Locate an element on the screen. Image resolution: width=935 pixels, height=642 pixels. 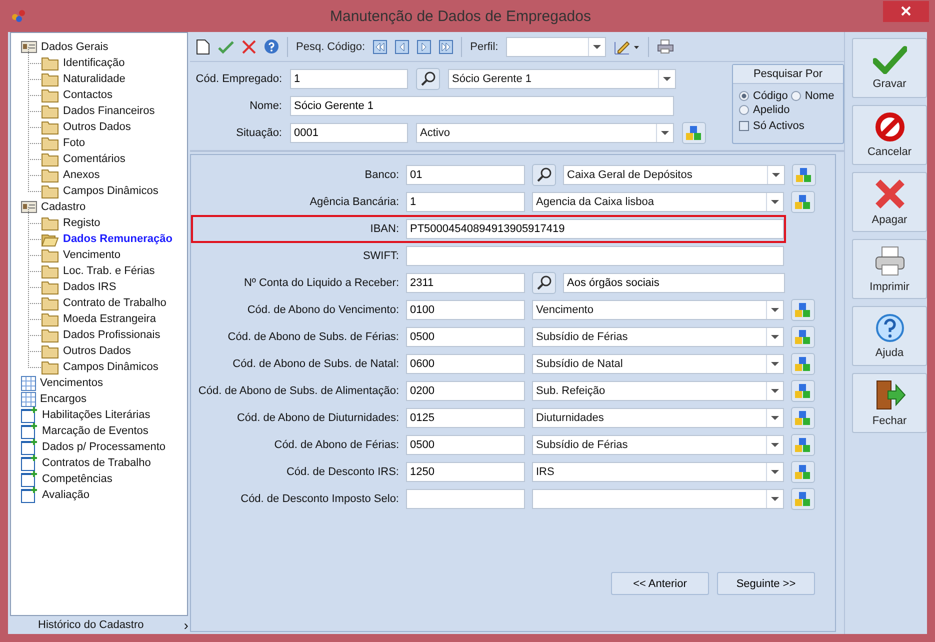
tree-item: Habilitações Literárias is located at coordinates (96, 415).